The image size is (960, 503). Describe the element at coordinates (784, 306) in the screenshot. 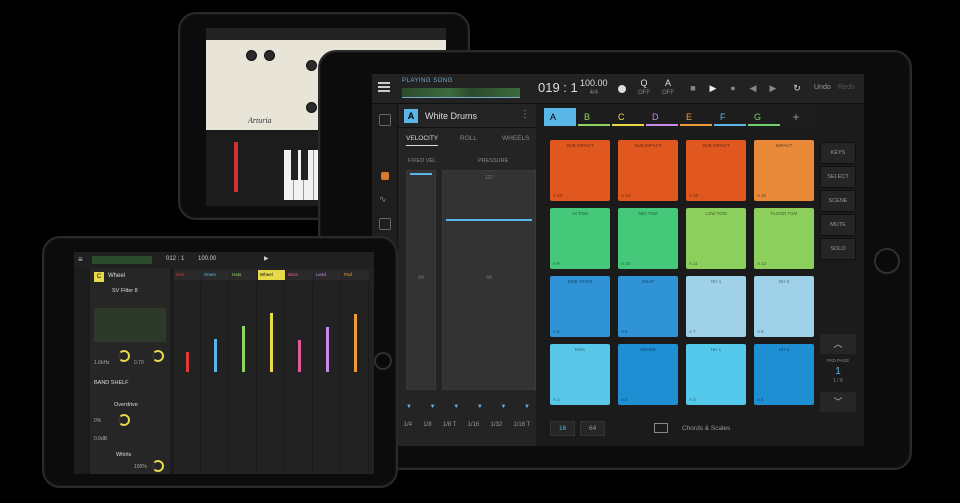

I see `drum-pad: OH 2 A 8` at that location.